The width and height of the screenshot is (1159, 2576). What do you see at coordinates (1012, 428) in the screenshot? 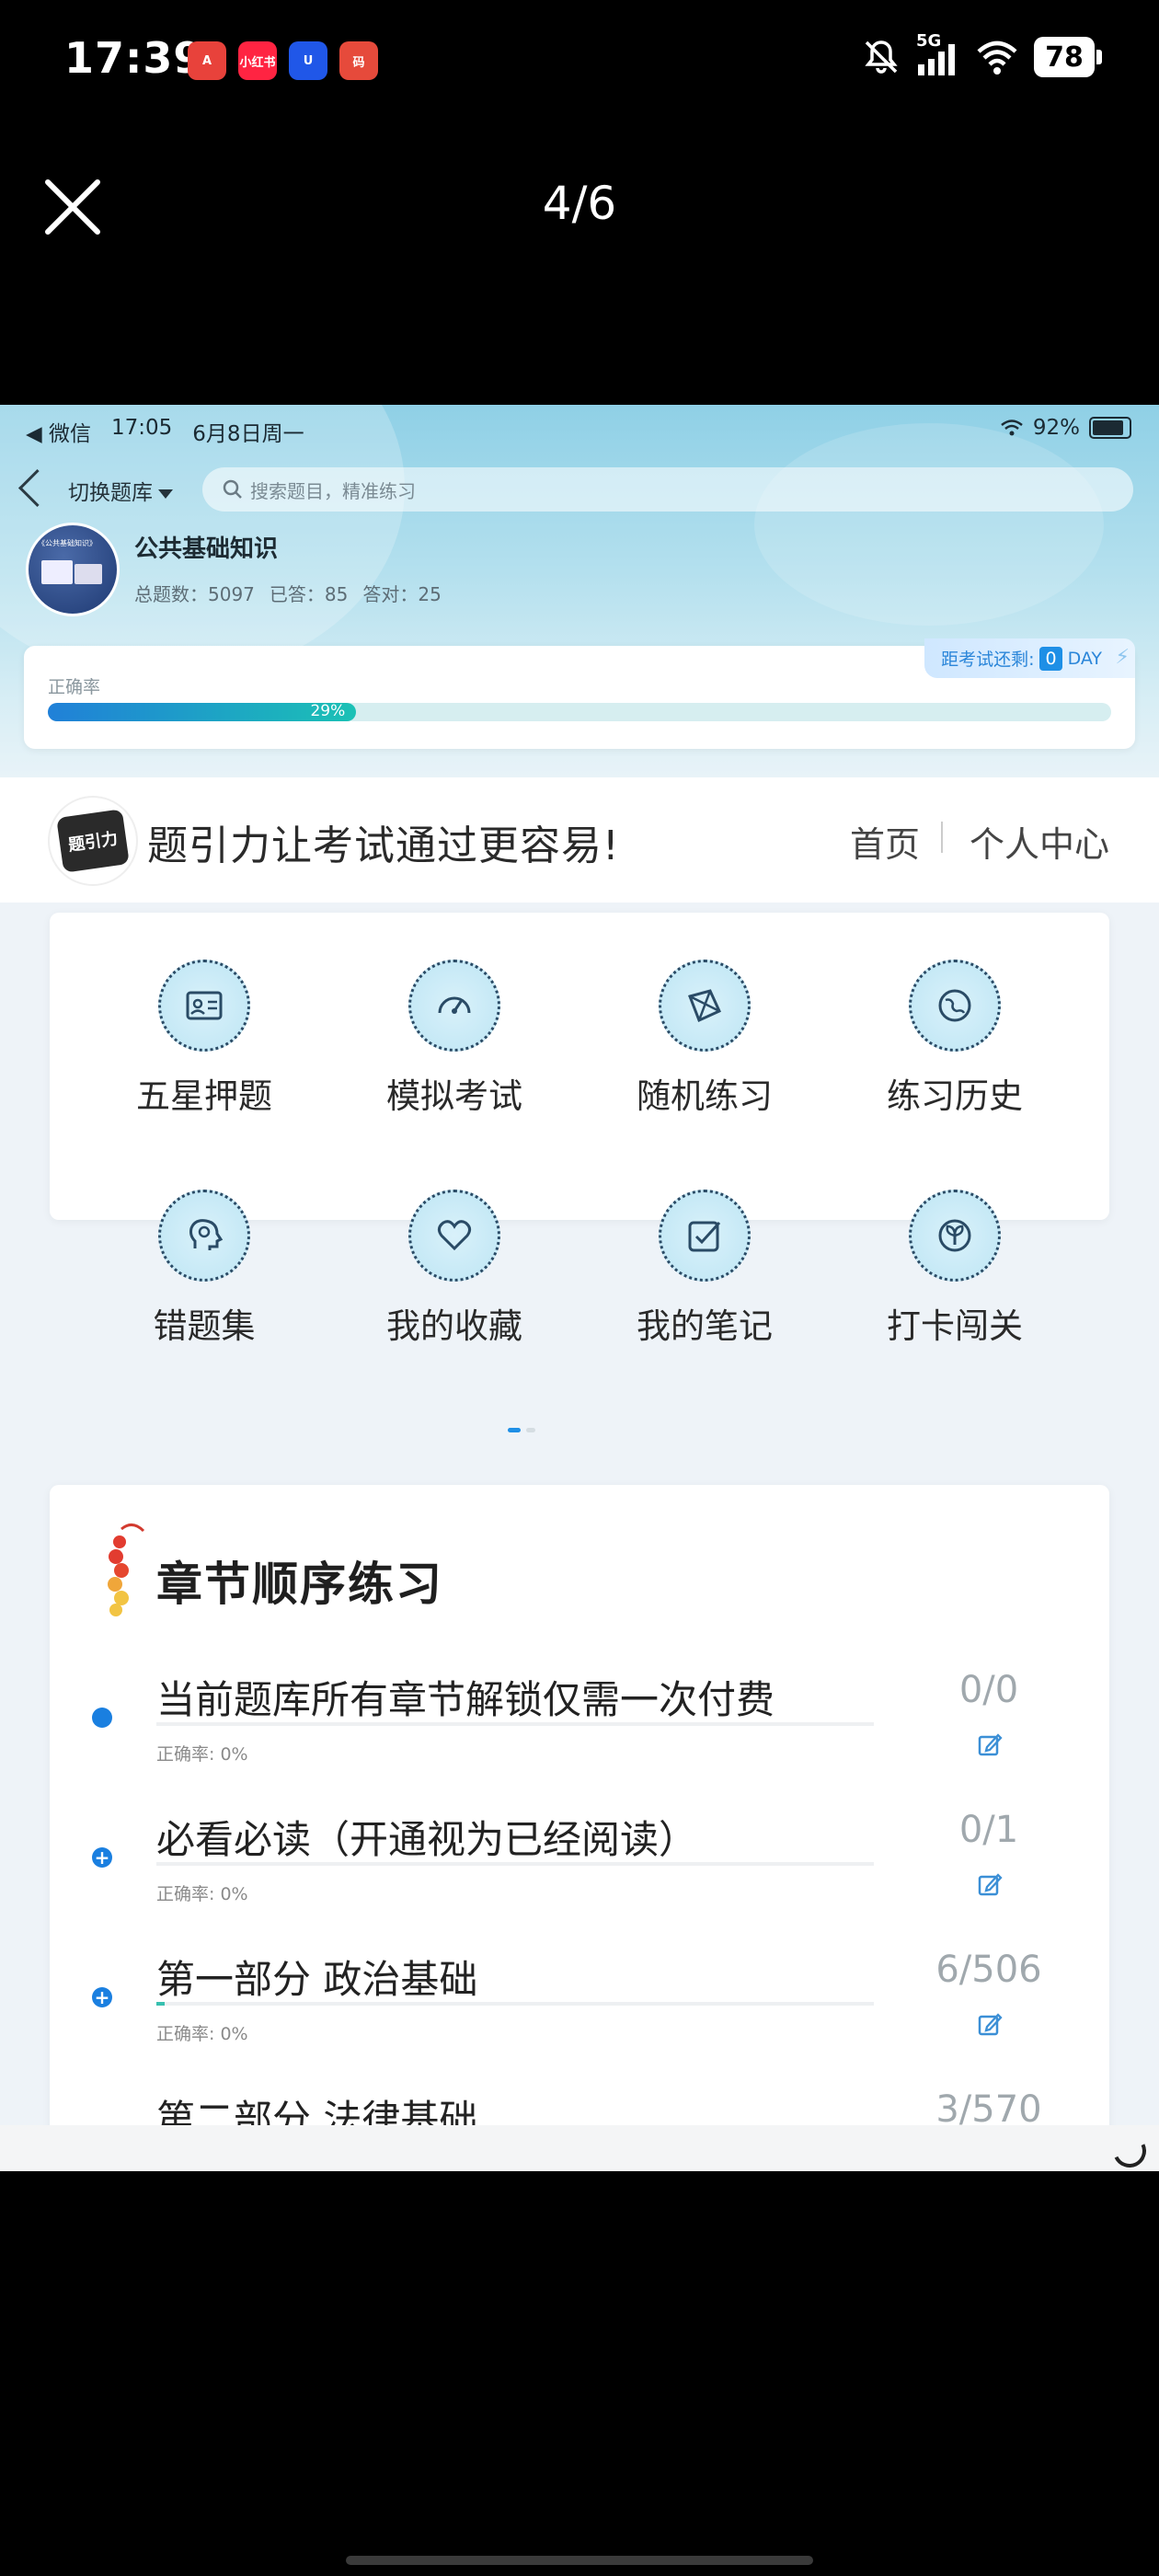
I see `ios-wifi-icon` at bounding box center [1012, 428].